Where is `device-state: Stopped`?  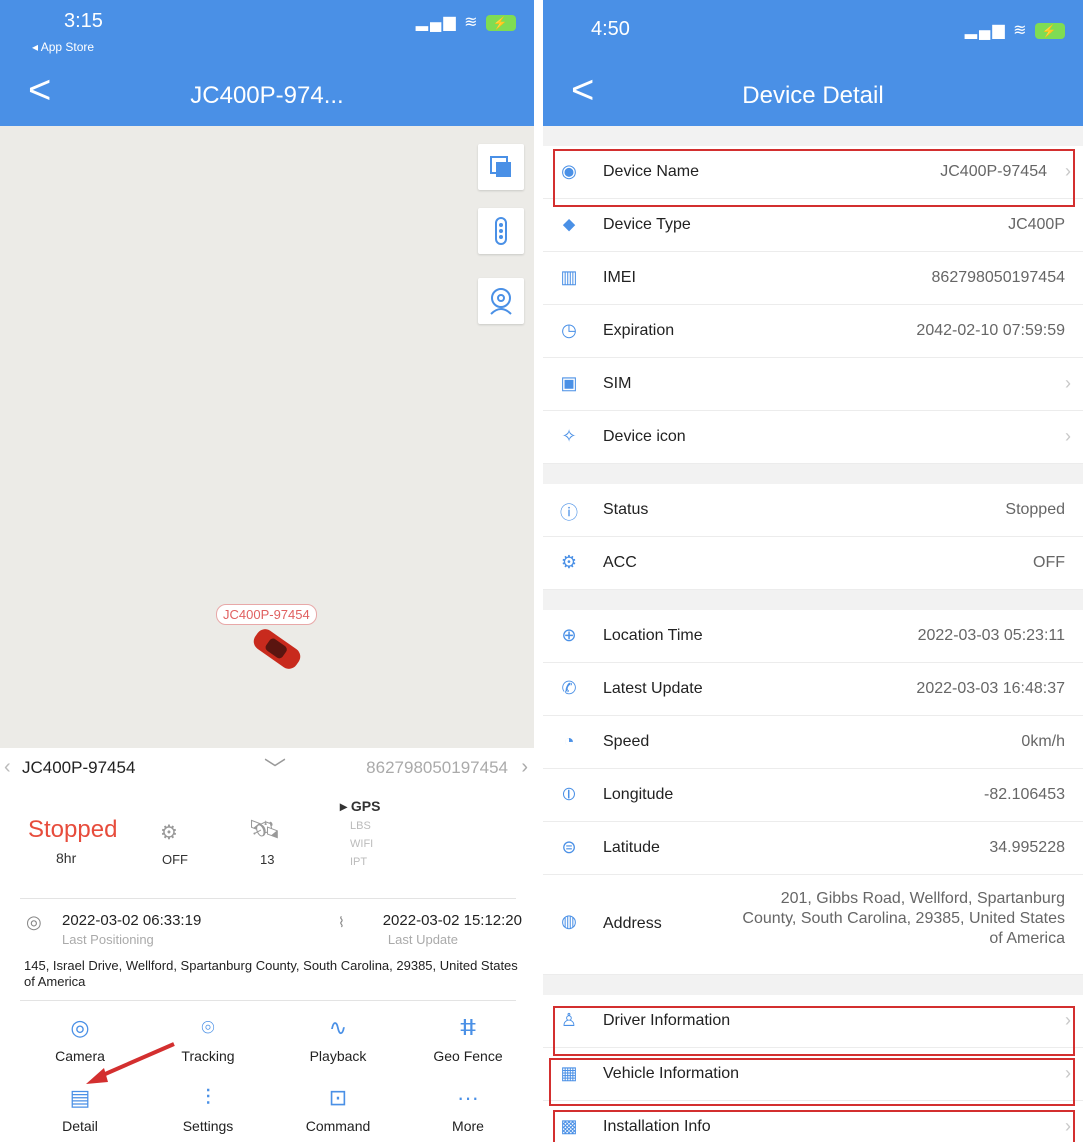
device-state: Stopped is located at coordinates (73, 829).